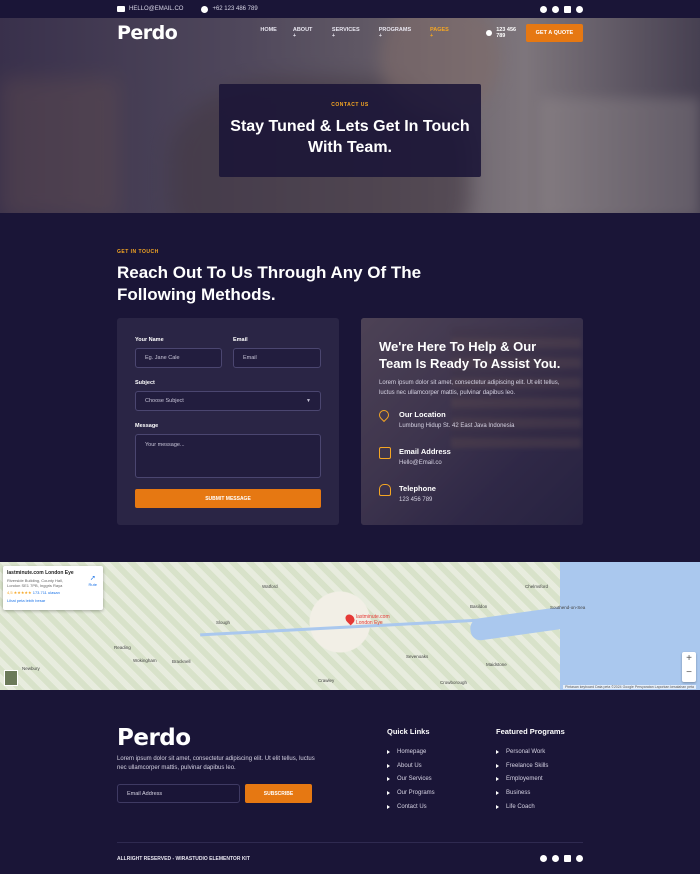  What do you see at coordinates (411, 779) in the screenshot?
I see `footer-link: Our Services` at bounding box center [411, 779].